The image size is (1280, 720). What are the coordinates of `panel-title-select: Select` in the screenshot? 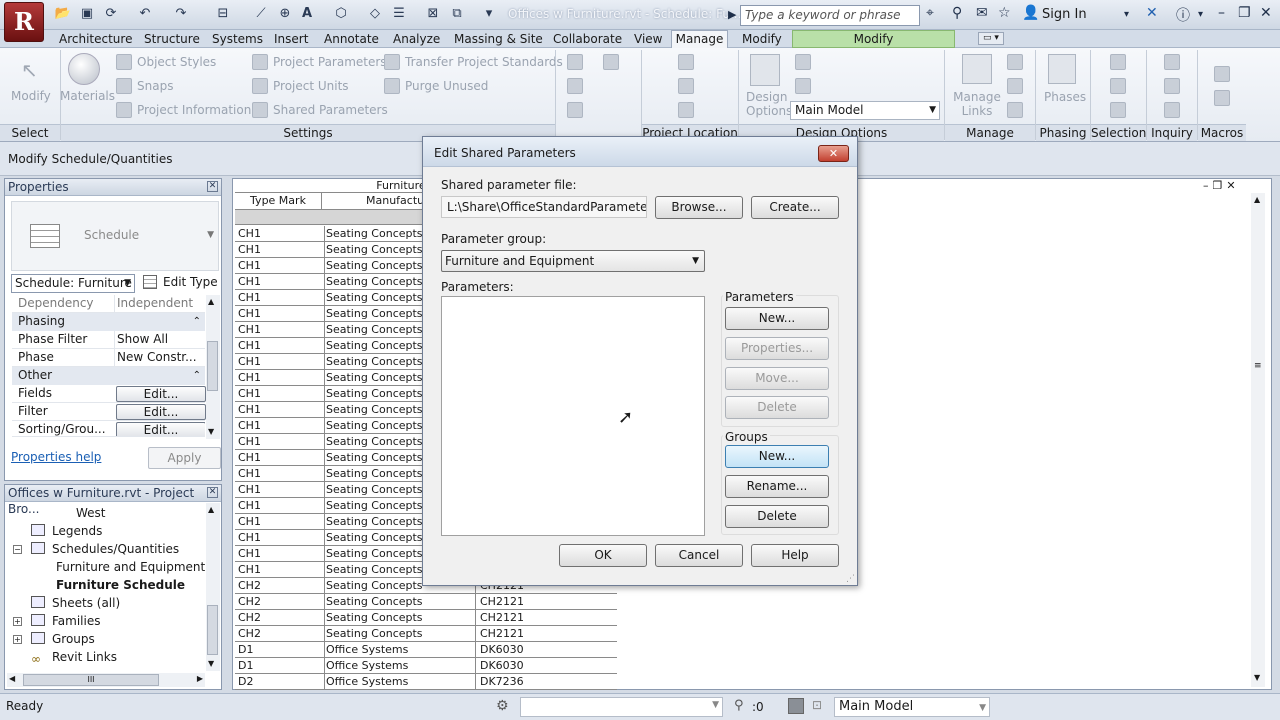 It's located at (30, 132).